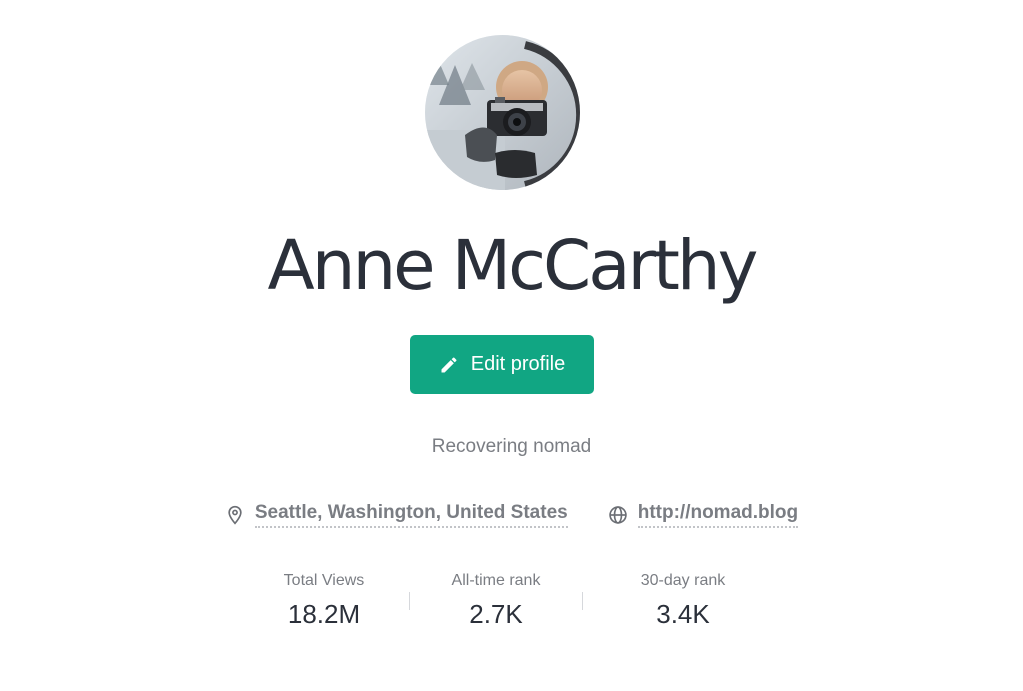  I want to click on stat-label: 30-day rank, so click(683, 580).